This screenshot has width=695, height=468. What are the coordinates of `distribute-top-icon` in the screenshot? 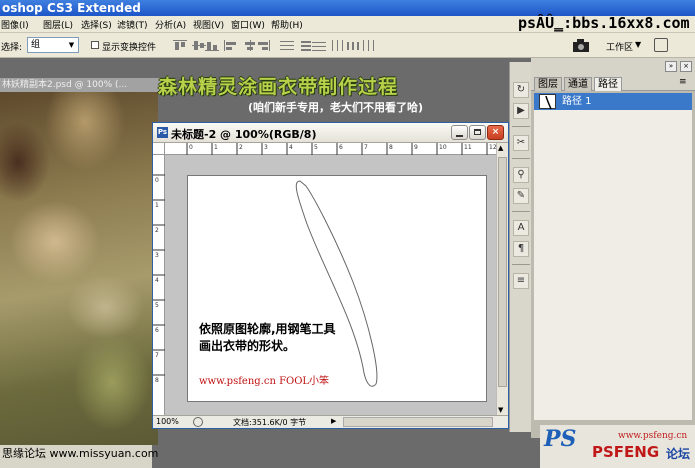 It's located at (287, 45).